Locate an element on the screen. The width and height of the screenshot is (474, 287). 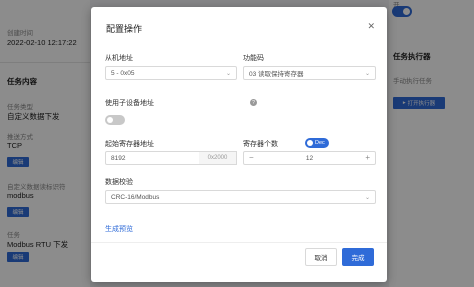
help-icon: ? is located at coordinates (253, 102).